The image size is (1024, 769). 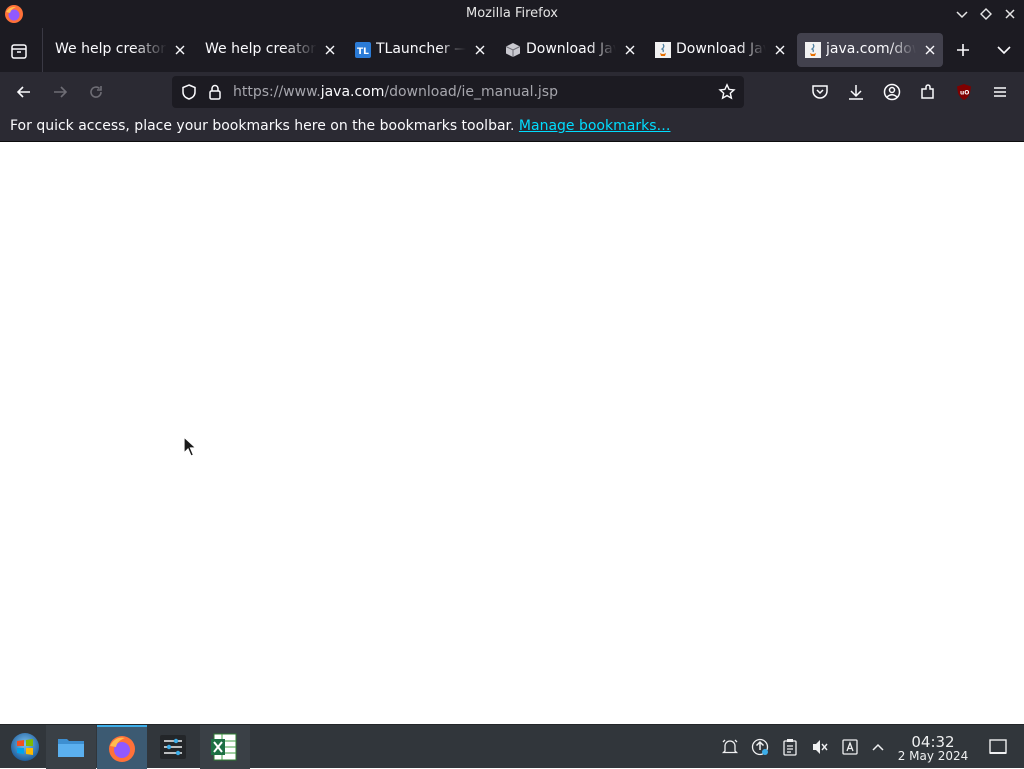 I want to click on spreadsheet-icon, so click(x=224, y=747).